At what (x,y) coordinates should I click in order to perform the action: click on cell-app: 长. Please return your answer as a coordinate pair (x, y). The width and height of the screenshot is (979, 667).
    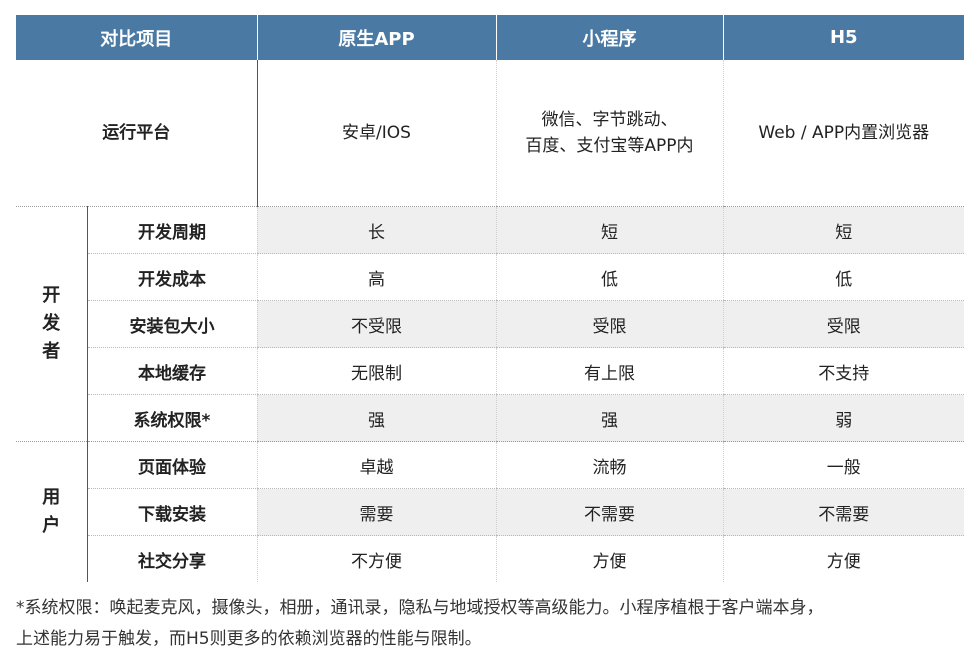
    Looking at the image, I should click on (376, 230).